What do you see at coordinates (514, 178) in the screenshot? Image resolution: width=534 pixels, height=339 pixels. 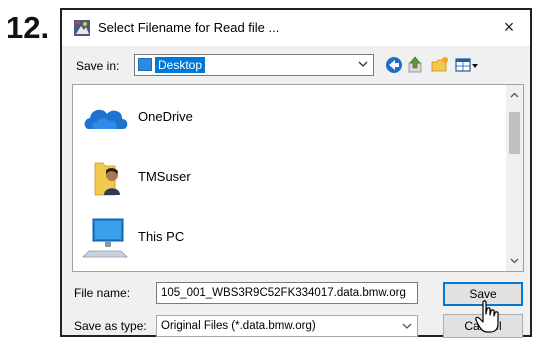 I see `vertical-scrollbar` at bounding box center [514, 178].